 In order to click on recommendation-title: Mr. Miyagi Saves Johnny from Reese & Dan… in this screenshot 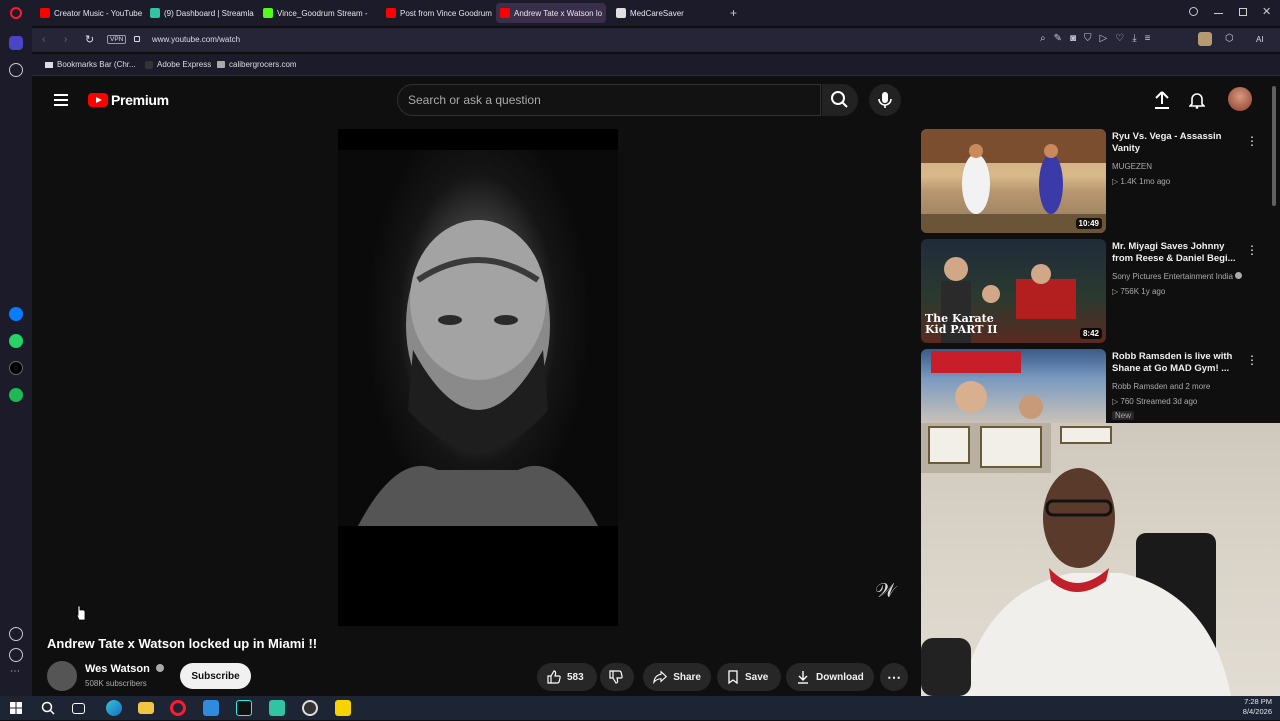, I will do `click(1177, 253)`.